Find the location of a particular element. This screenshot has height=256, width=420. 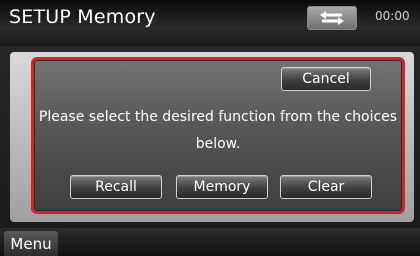

cancel-button: Cancel is located at coordinates (326, 79).